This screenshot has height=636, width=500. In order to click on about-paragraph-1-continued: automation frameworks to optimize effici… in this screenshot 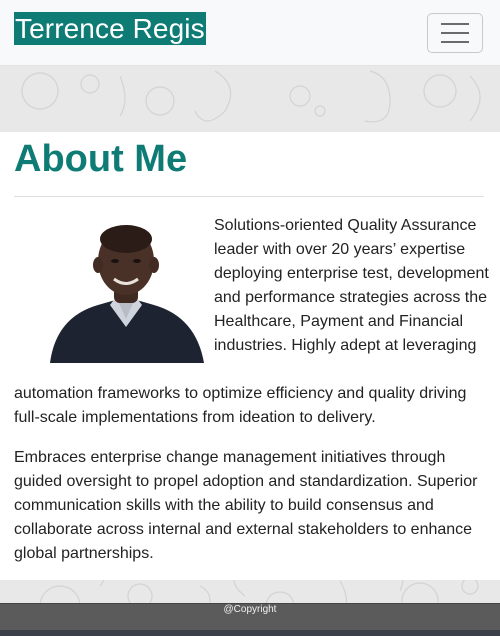, I will do `click(240, 405)`.